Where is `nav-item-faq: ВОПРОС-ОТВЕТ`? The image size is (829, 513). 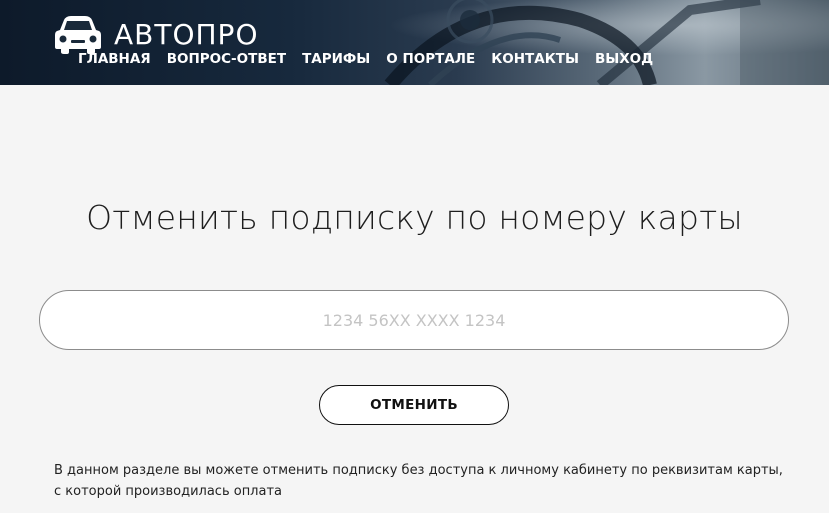 nav-item-faq: ВОПРОС-ОТВЕТ is located at coordinates (226, 59).